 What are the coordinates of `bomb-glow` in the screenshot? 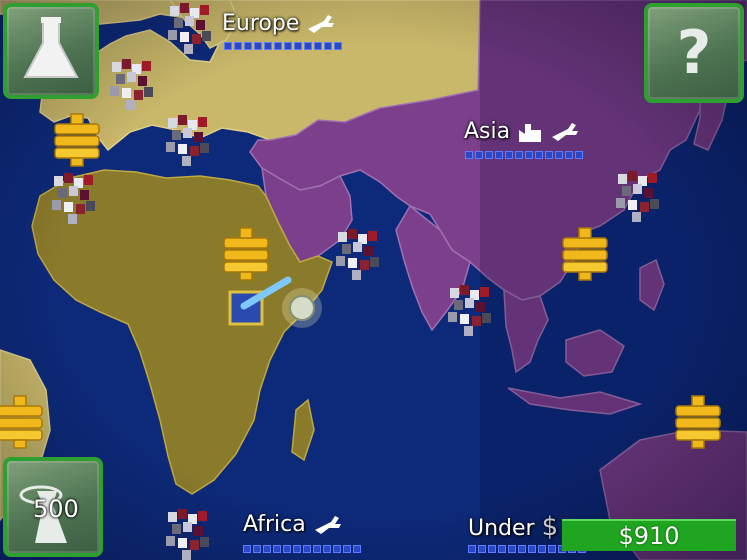 It's located at (302, 308).